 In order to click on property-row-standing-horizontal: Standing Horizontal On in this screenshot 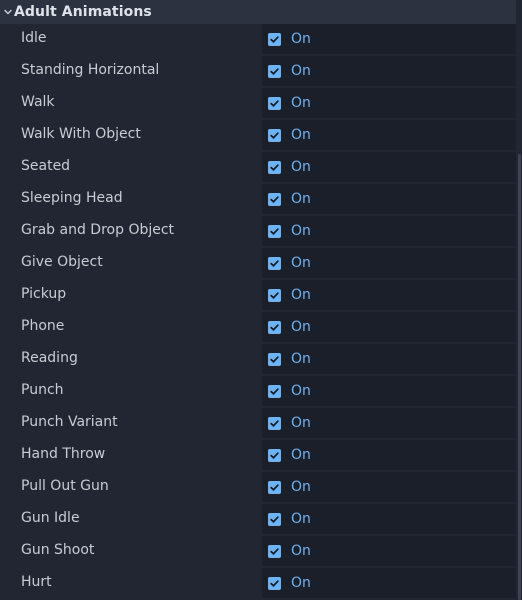, I will do `click(258, 72)`.